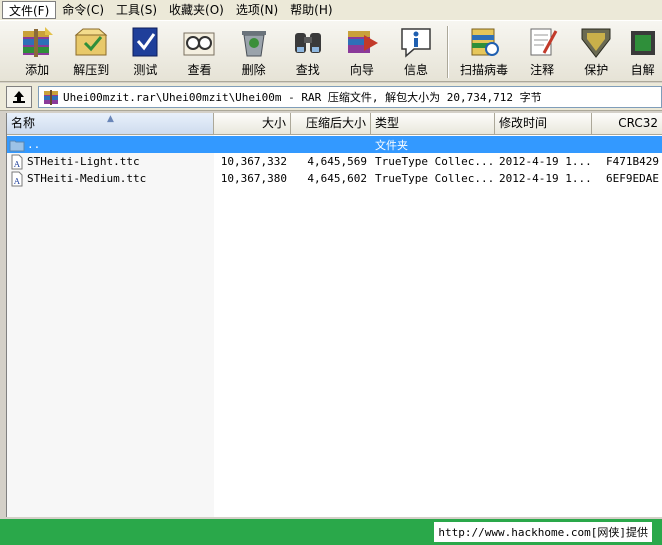 The image size is (662, 545). I want to click on add-button: 添加, so click(37, 51).